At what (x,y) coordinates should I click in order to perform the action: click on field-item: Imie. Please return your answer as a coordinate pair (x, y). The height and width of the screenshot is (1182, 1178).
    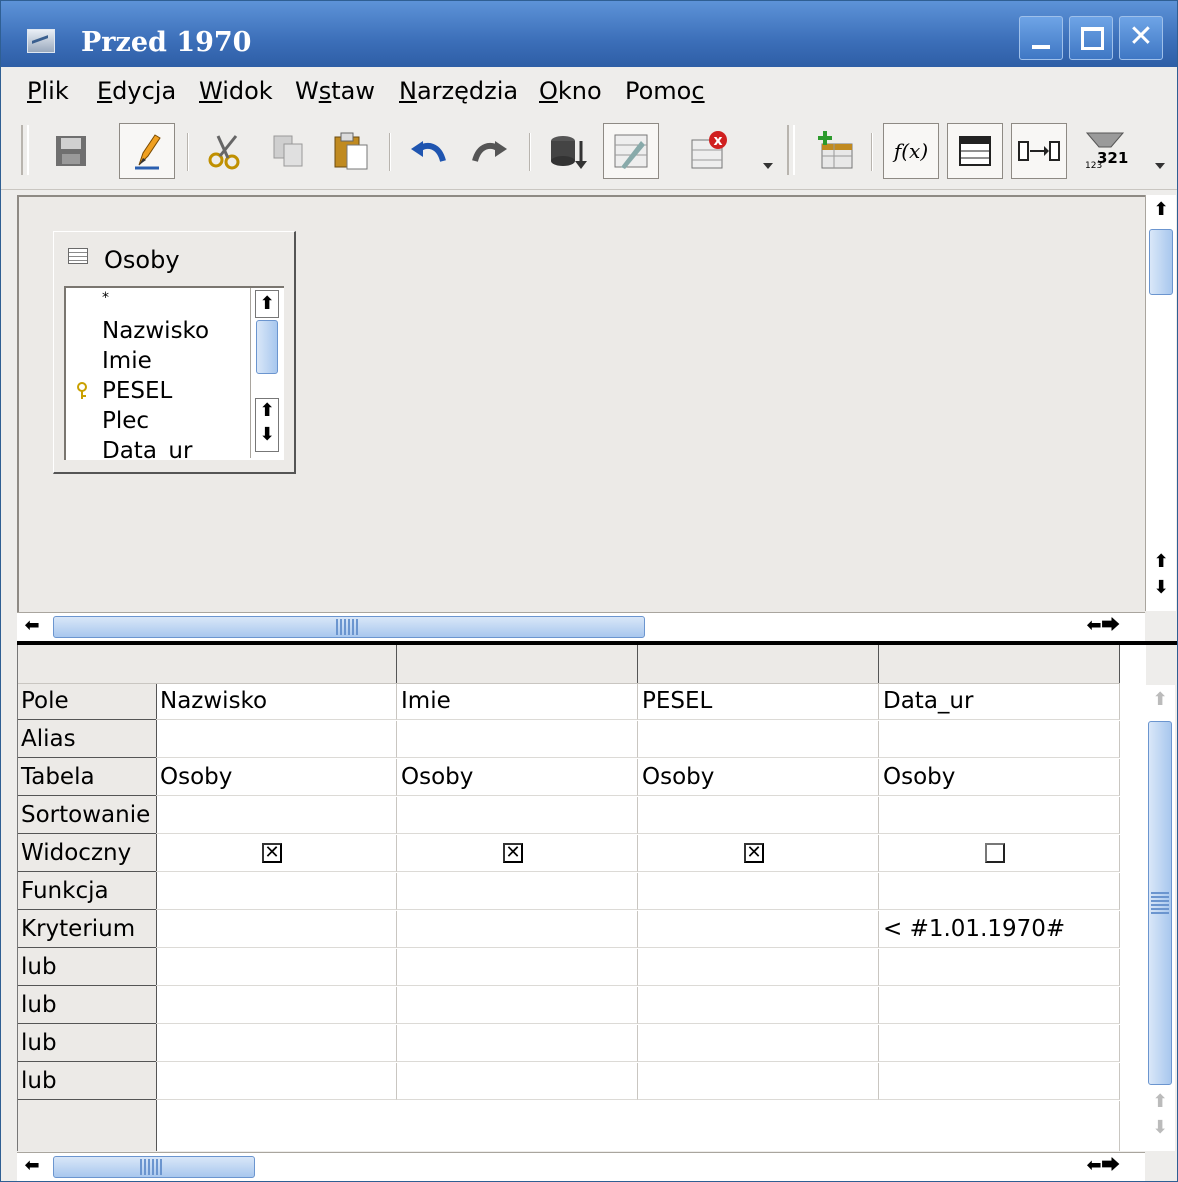
    Looking at the image, I should click on (127, 361).